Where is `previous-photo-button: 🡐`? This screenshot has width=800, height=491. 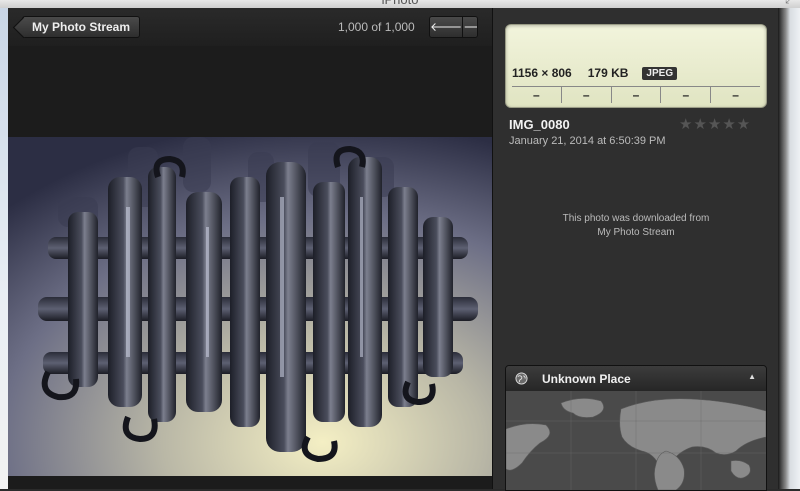
previous-photo-button: 🡐 is located at coordinates (446, 27).